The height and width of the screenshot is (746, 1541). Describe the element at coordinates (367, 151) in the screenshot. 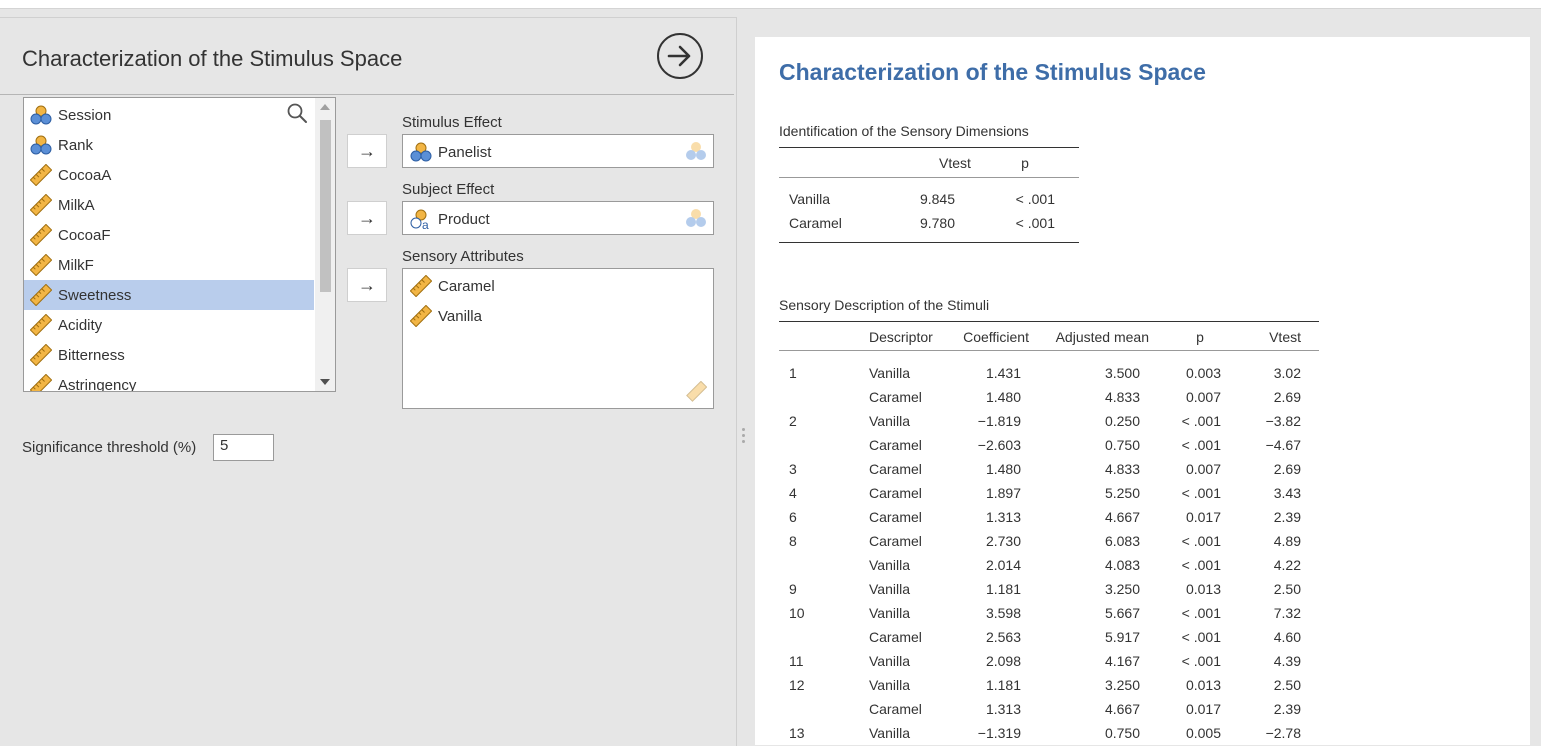

I see `move-to-stimulus-button: →` at that location.